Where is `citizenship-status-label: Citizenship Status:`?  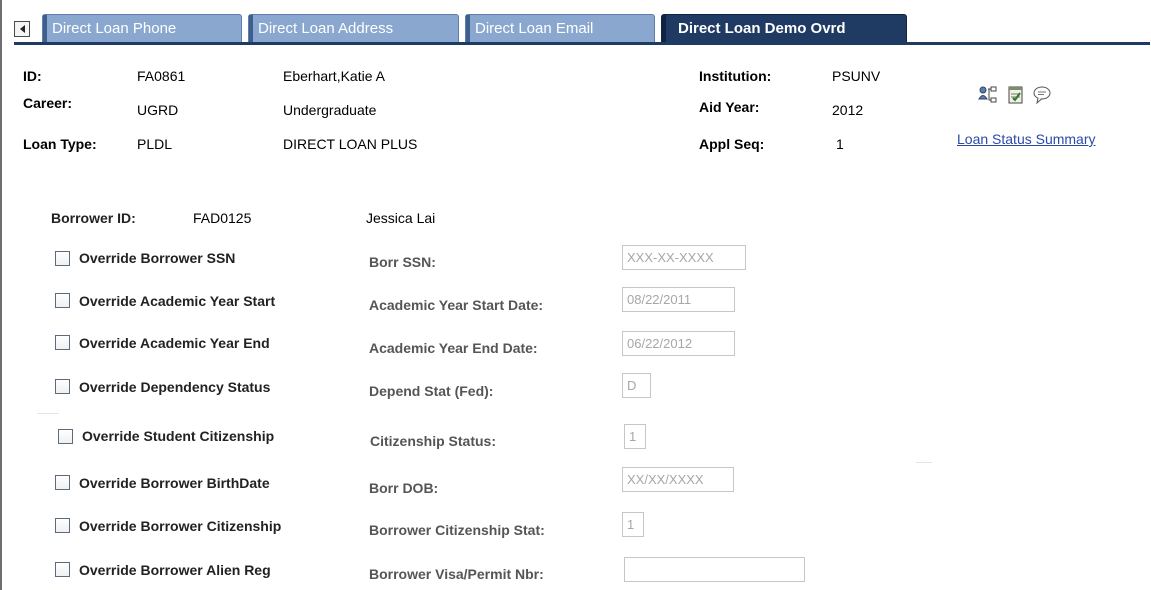 citizenship-status-label: Citizenship Status: is located at coordinates (433, 441).